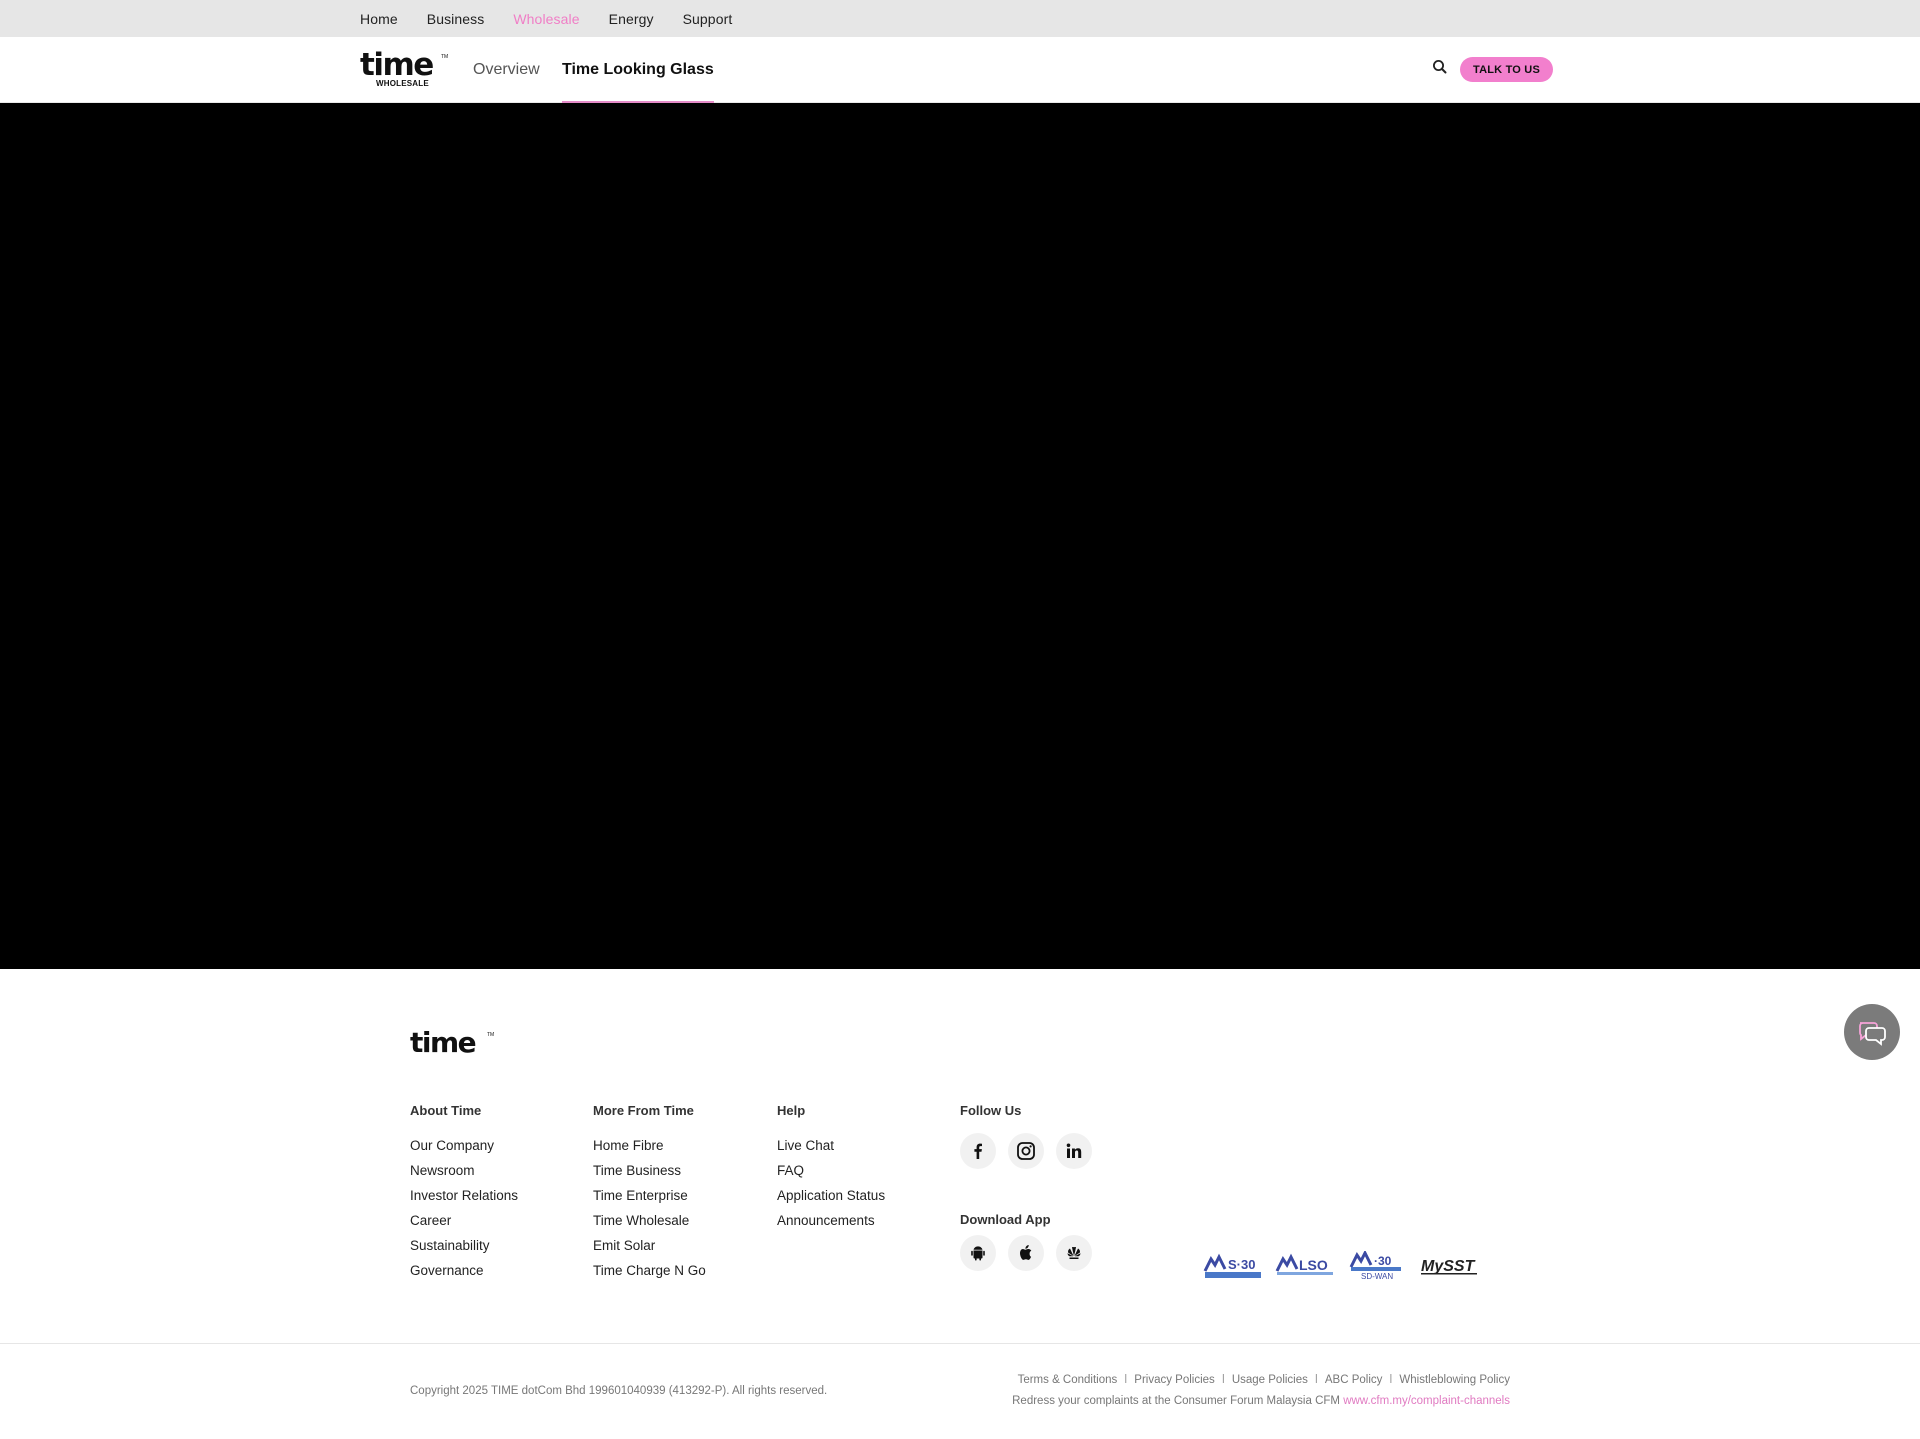 This screenshot has width=1920, height=1439. I want to click on svg-text: LSO, so click(1313, 1265).